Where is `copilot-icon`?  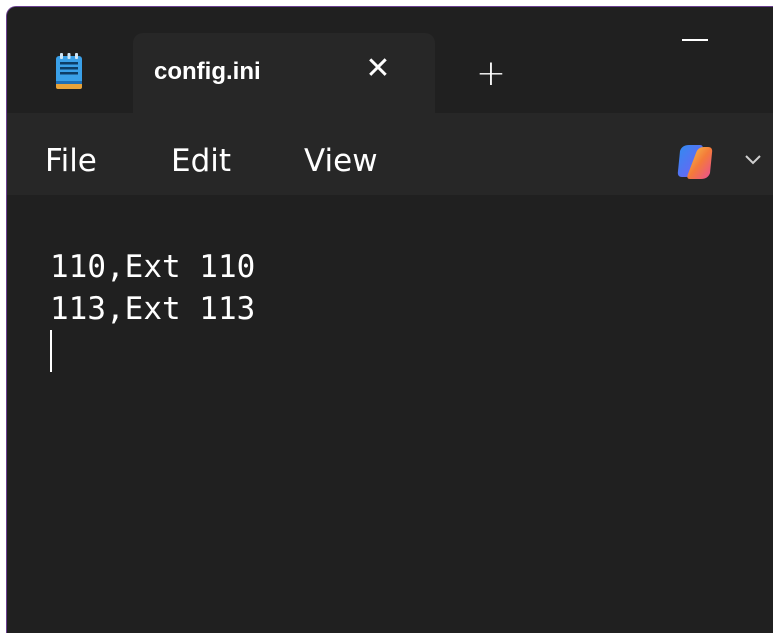
copilot-icon is located at coordinates (695, 162).